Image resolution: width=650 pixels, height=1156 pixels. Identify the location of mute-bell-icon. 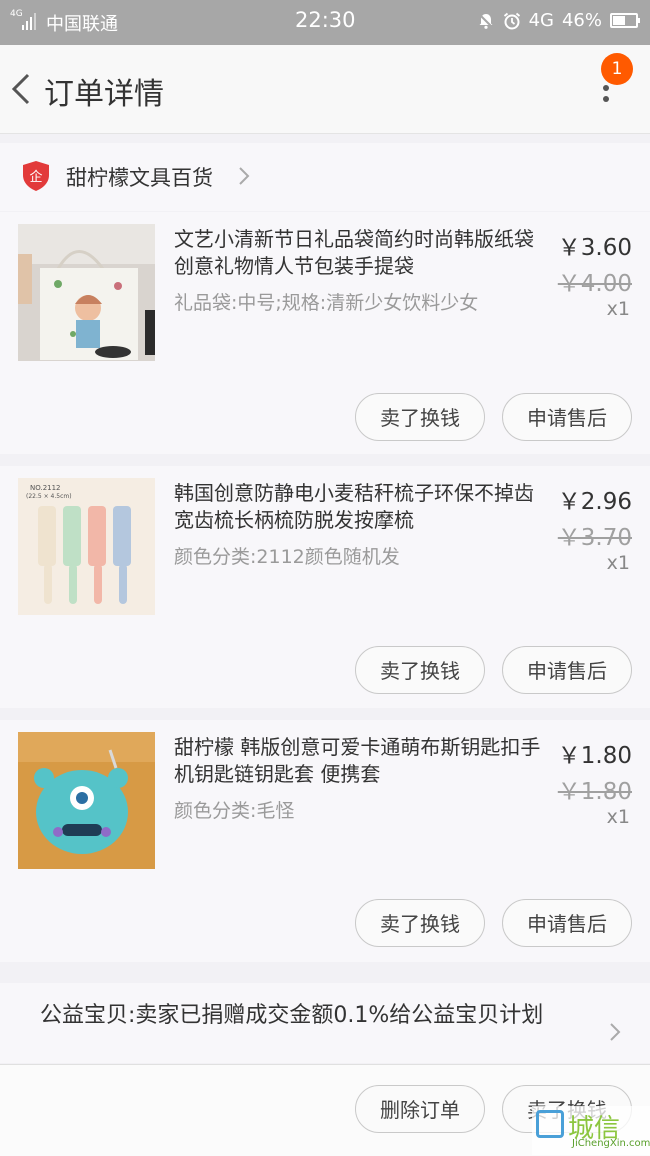
(485, 20).